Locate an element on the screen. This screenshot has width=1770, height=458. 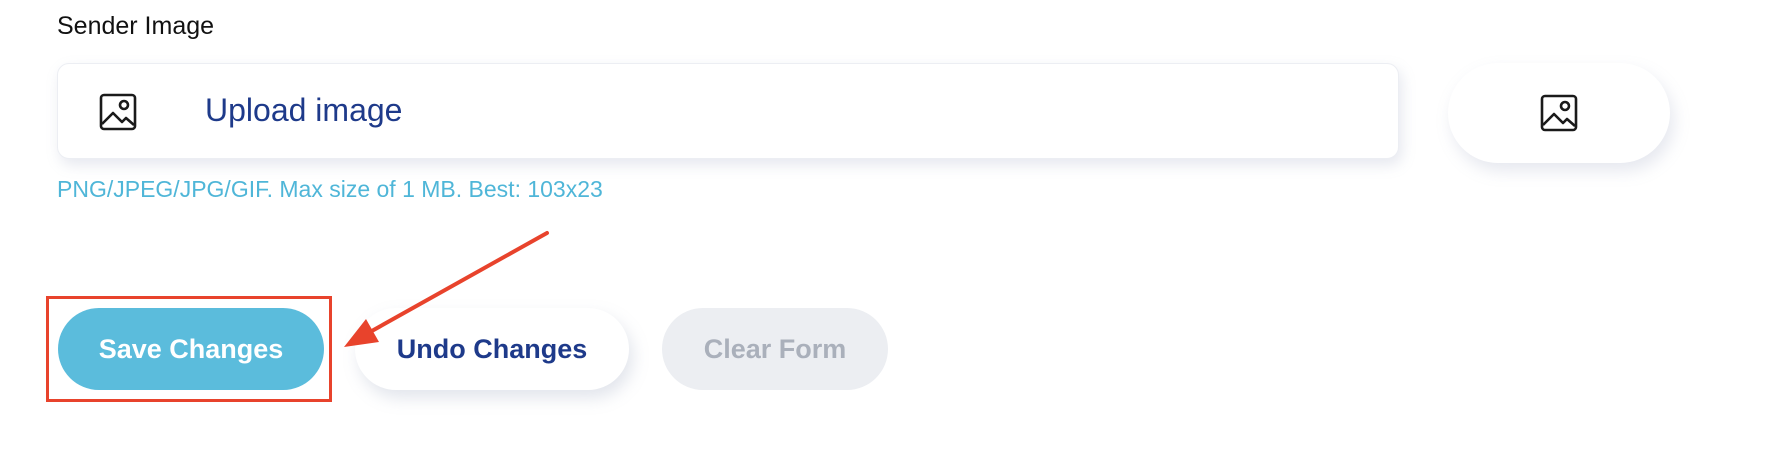
save-button: Save Changes is located at coordinates (191, 349).